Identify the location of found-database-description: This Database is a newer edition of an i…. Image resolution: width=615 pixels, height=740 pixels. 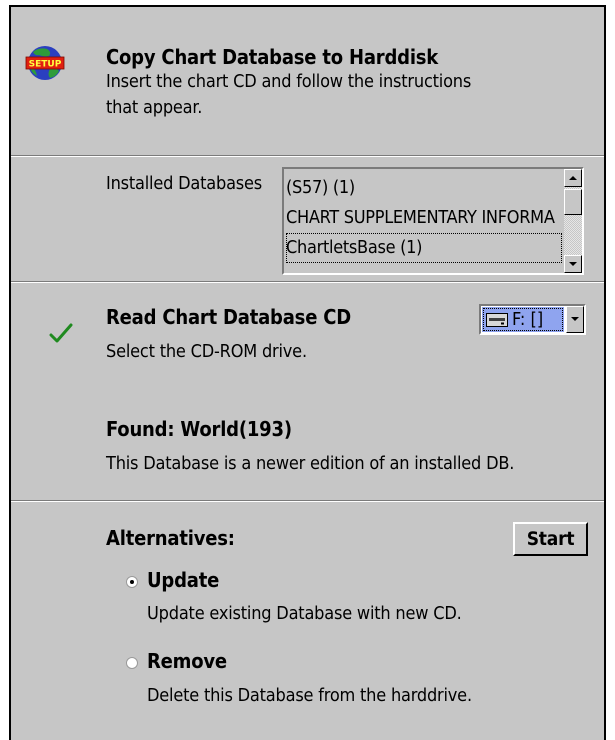
(310, 463).